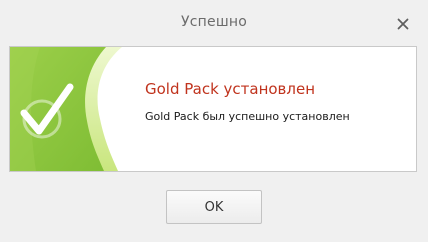 The width and height of the screenshot is (428, 242). Describe the element at coordinates (66, 109) in the screenshot. I see `success-banner` at that location.